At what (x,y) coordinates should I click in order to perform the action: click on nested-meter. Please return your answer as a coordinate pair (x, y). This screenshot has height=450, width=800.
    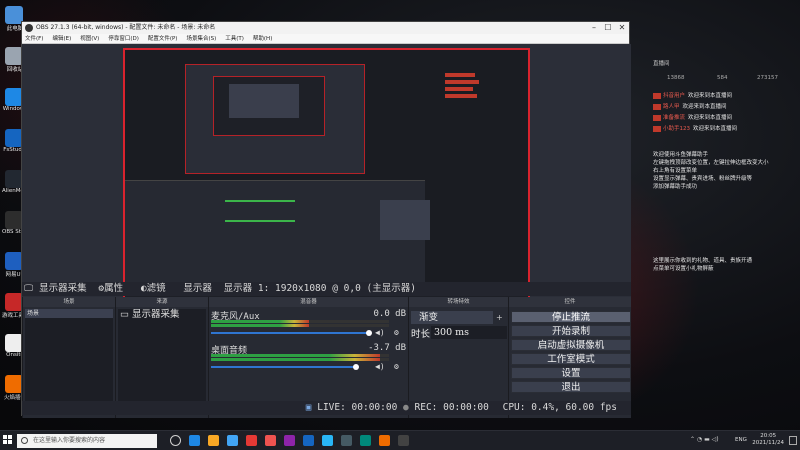
    Looking at the image, I should click on (260, 221).